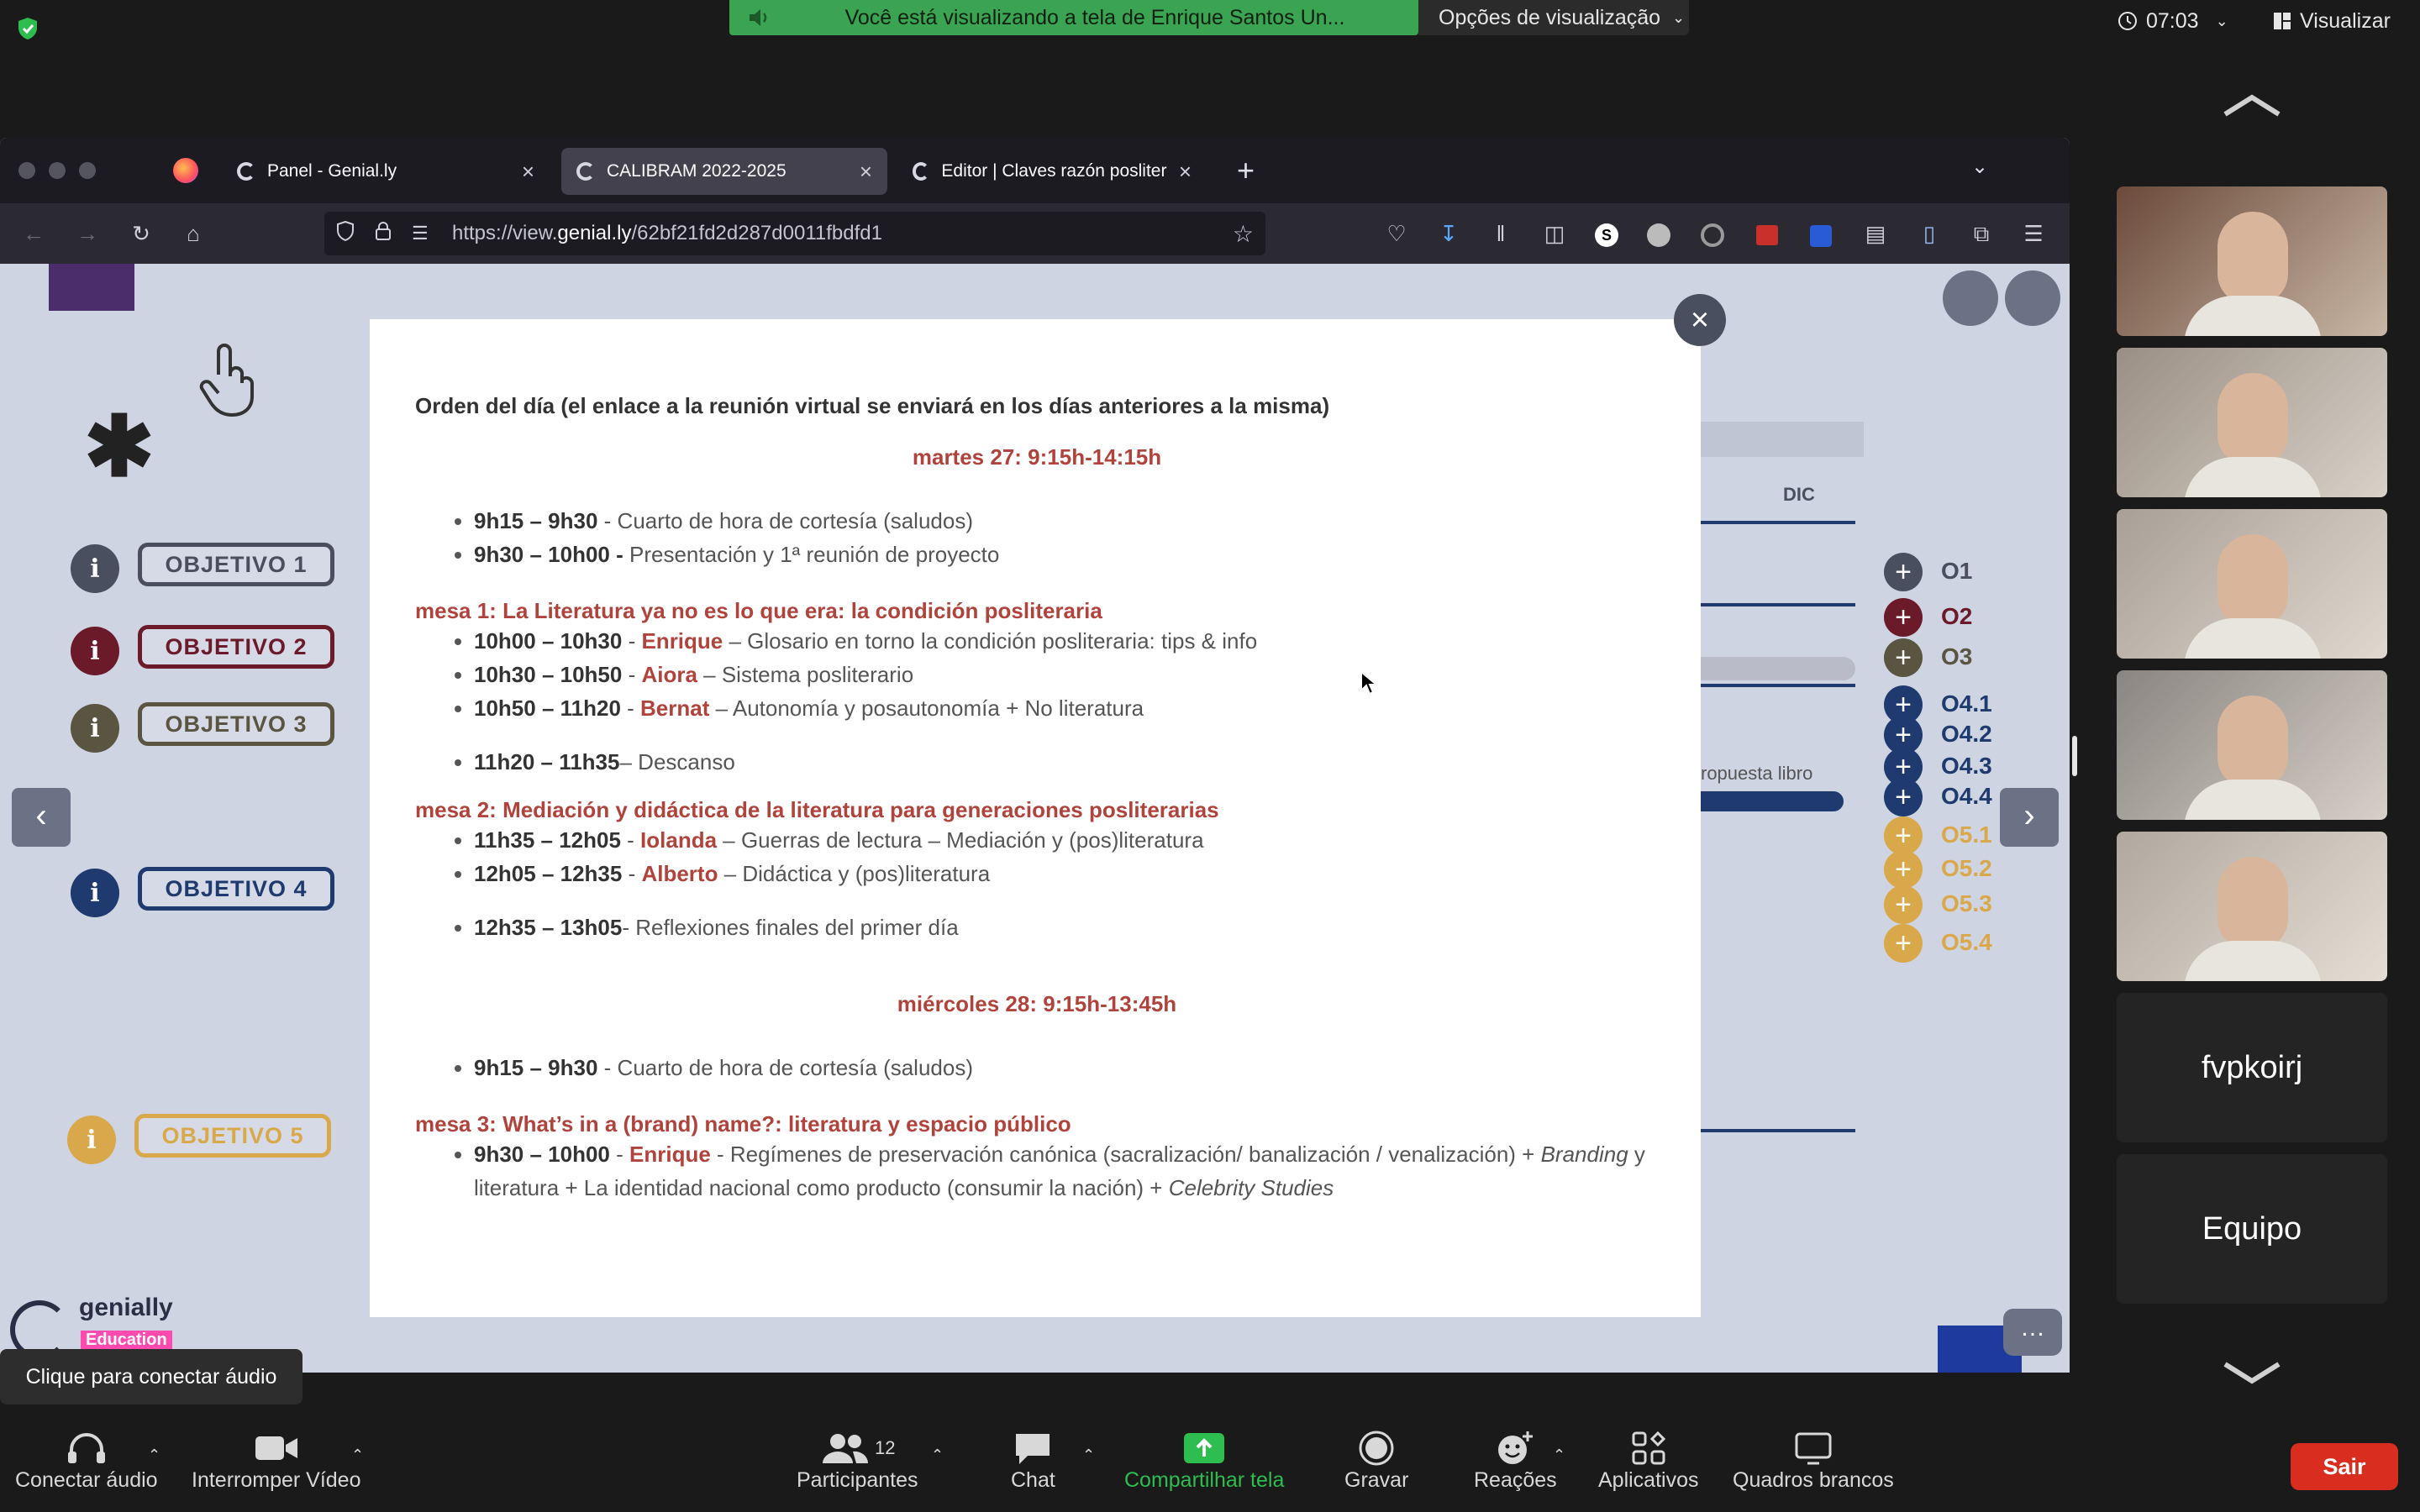 This screenshot has height=1512, width=2420. I want to click on view-options-dropdown: Opções de visualização ⌄, so click(1554, 17).